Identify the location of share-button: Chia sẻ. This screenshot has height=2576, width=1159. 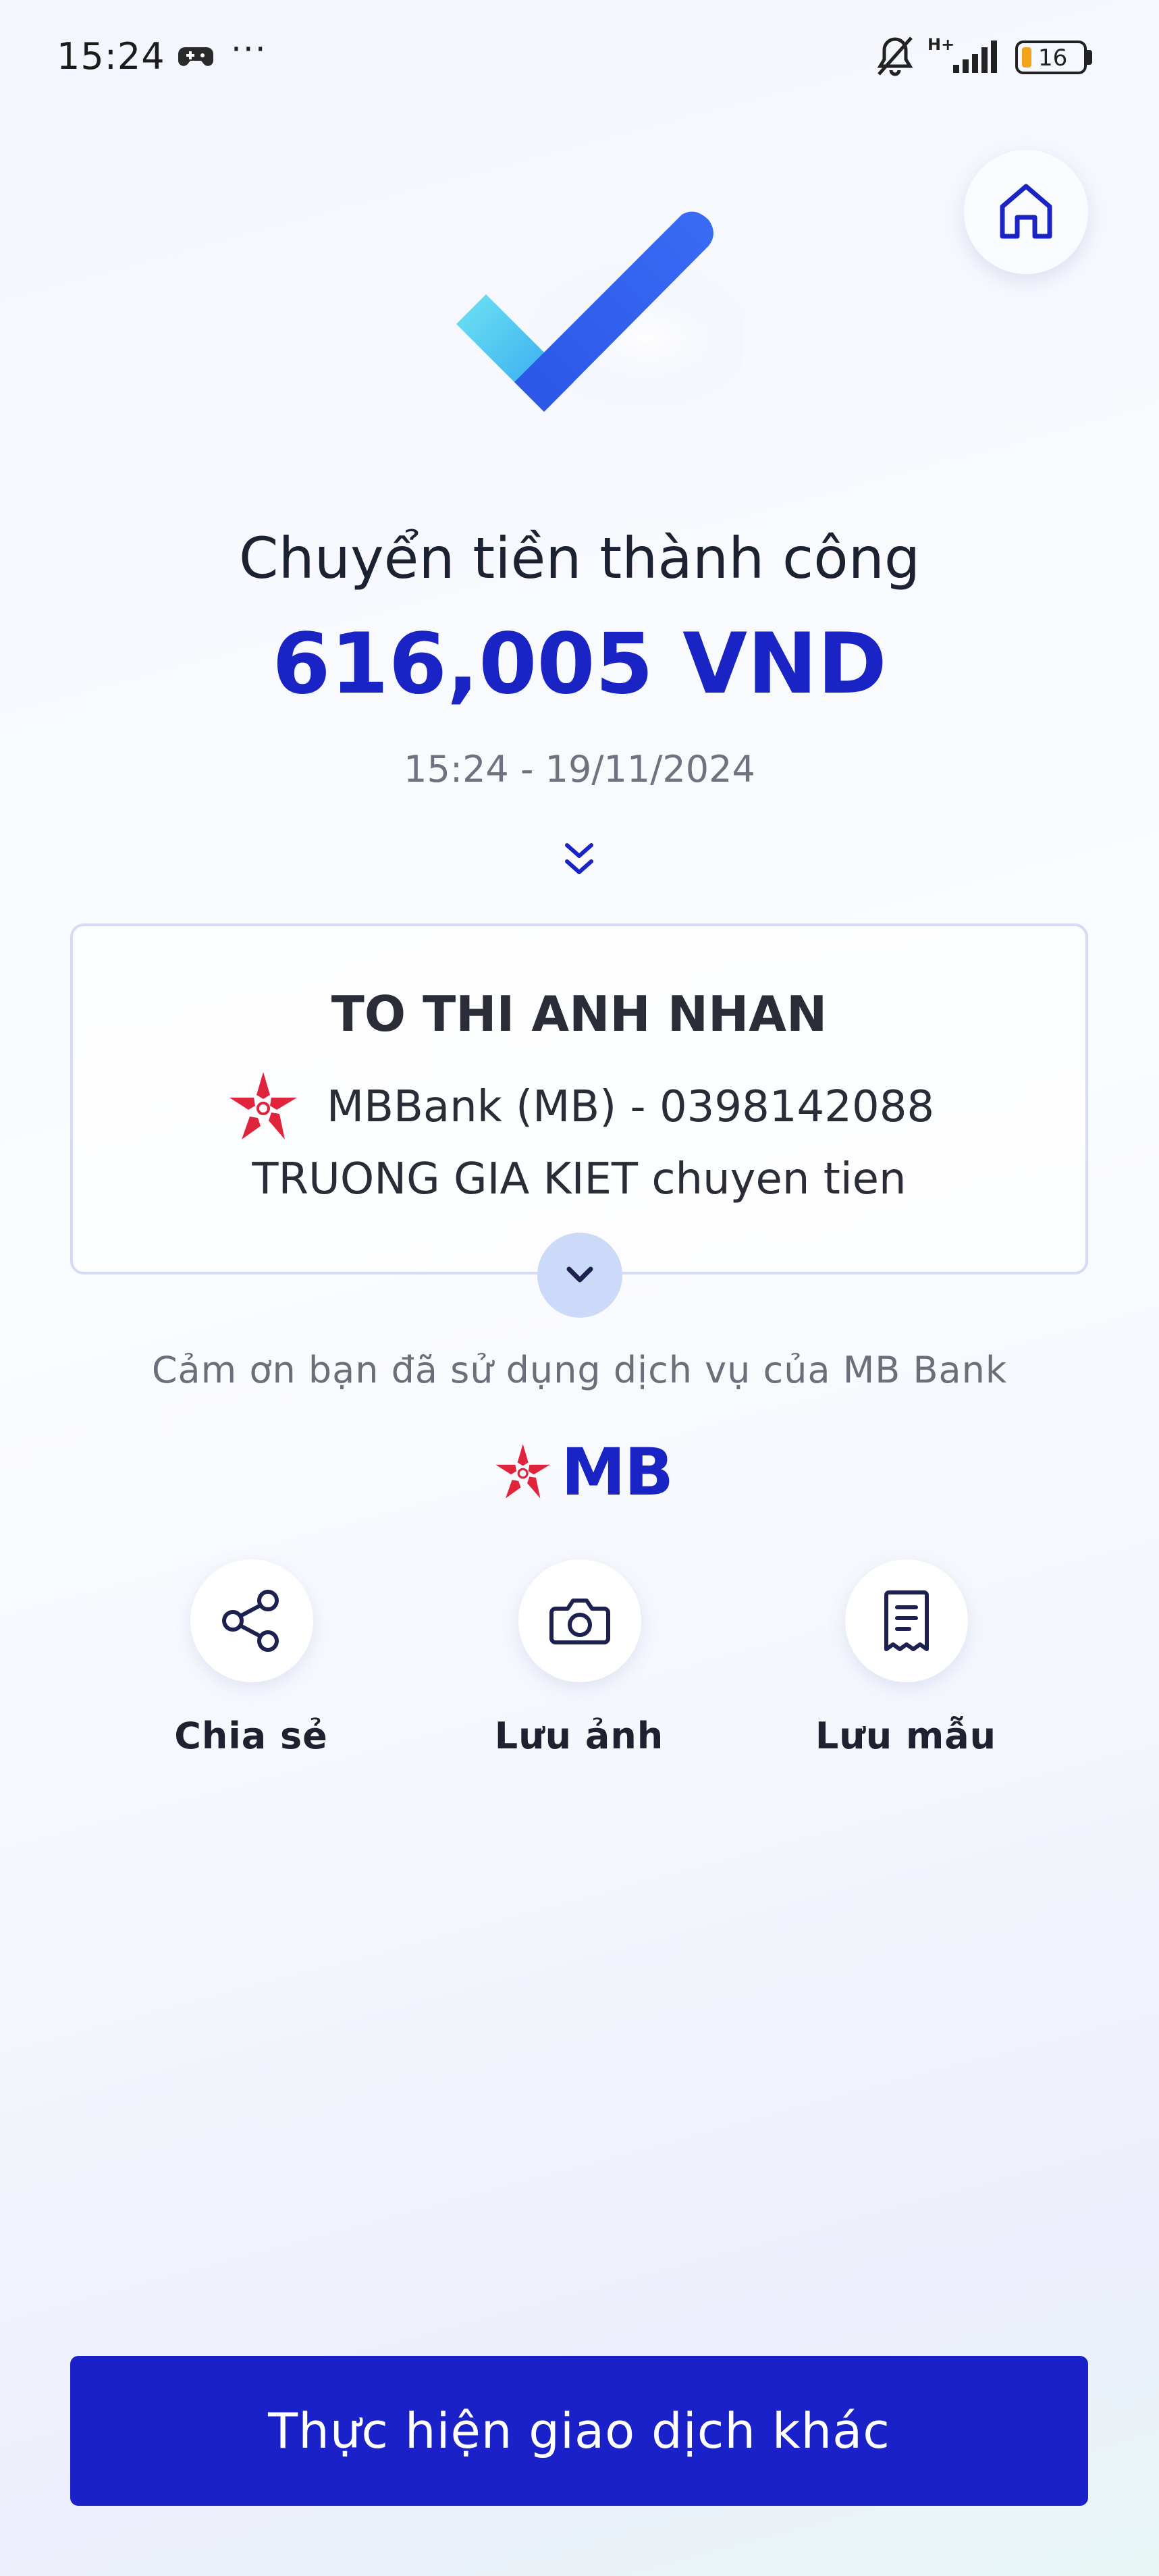
(251, 1667).